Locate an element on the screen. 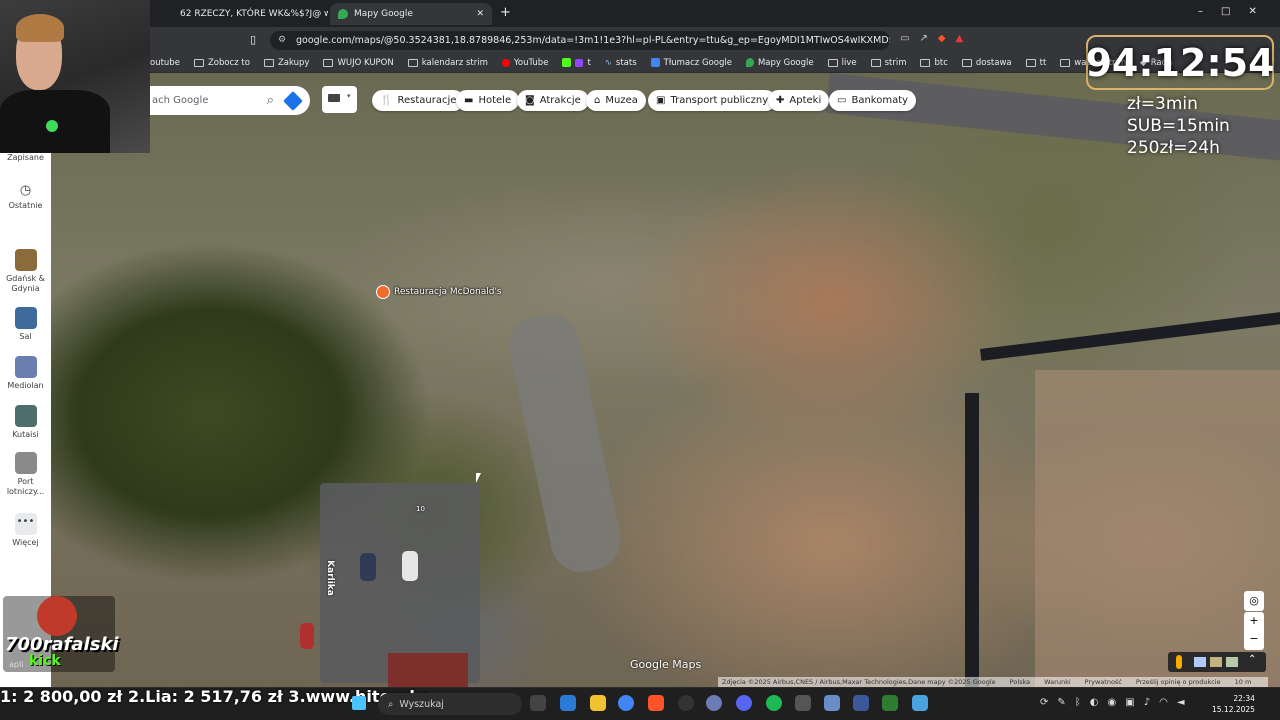 The image size is (1280, 720). share-icon: ↗ is located at coordinates (923, 38).